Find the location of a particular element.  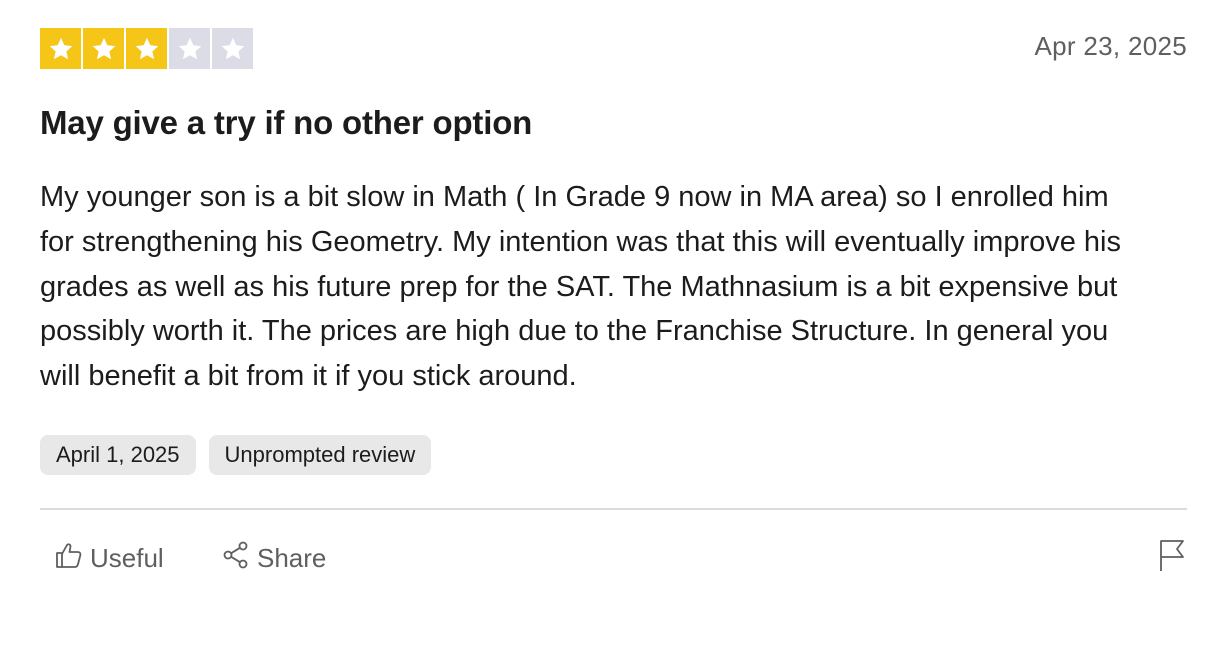

experience-date-badge: April 1, 2025 is located at coordinates (118, 454).